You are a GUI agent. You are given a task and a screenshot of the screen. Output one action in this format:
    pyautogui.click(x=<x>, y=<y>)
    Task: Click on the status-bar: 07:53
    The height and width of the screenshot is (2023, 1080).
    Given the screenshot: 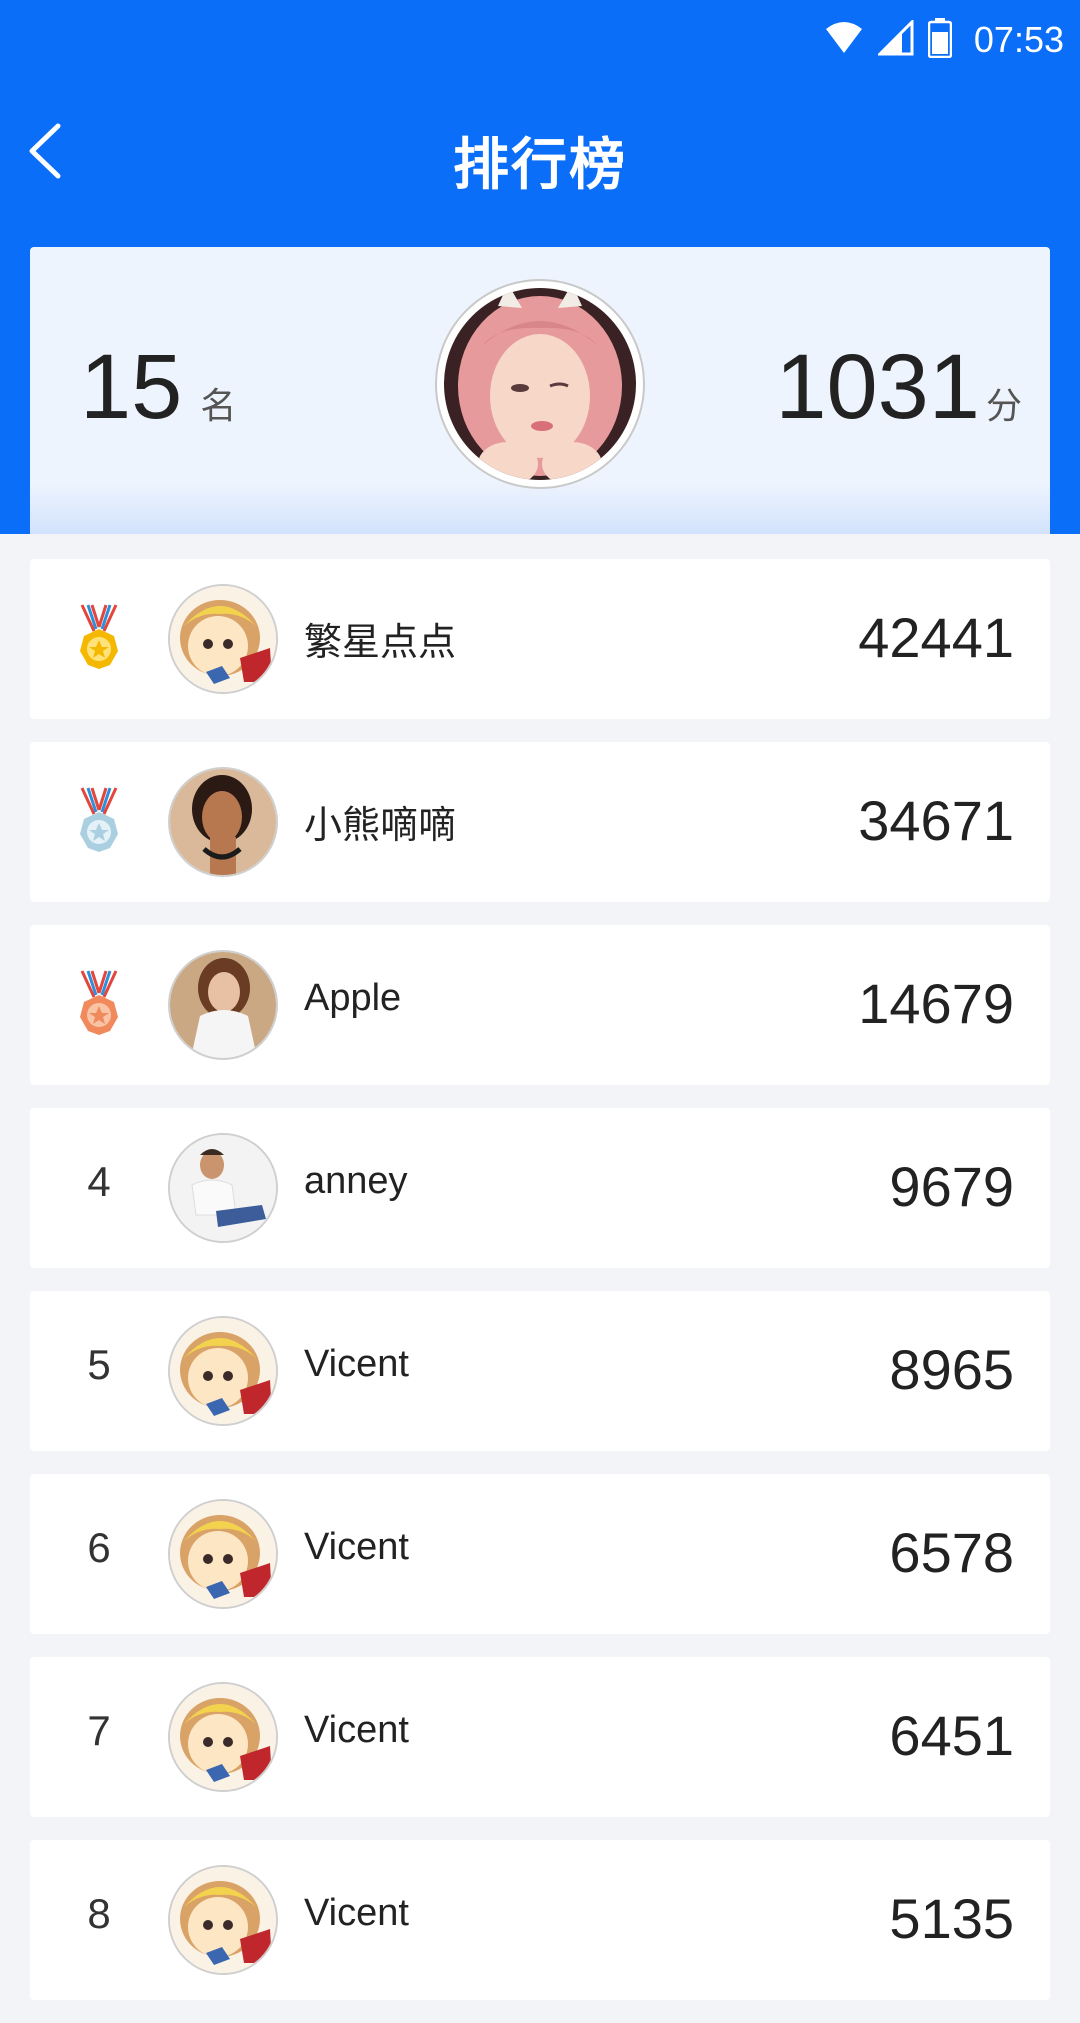 What is the action you would take?
    pyautogui.click(x=540, y=40)
    